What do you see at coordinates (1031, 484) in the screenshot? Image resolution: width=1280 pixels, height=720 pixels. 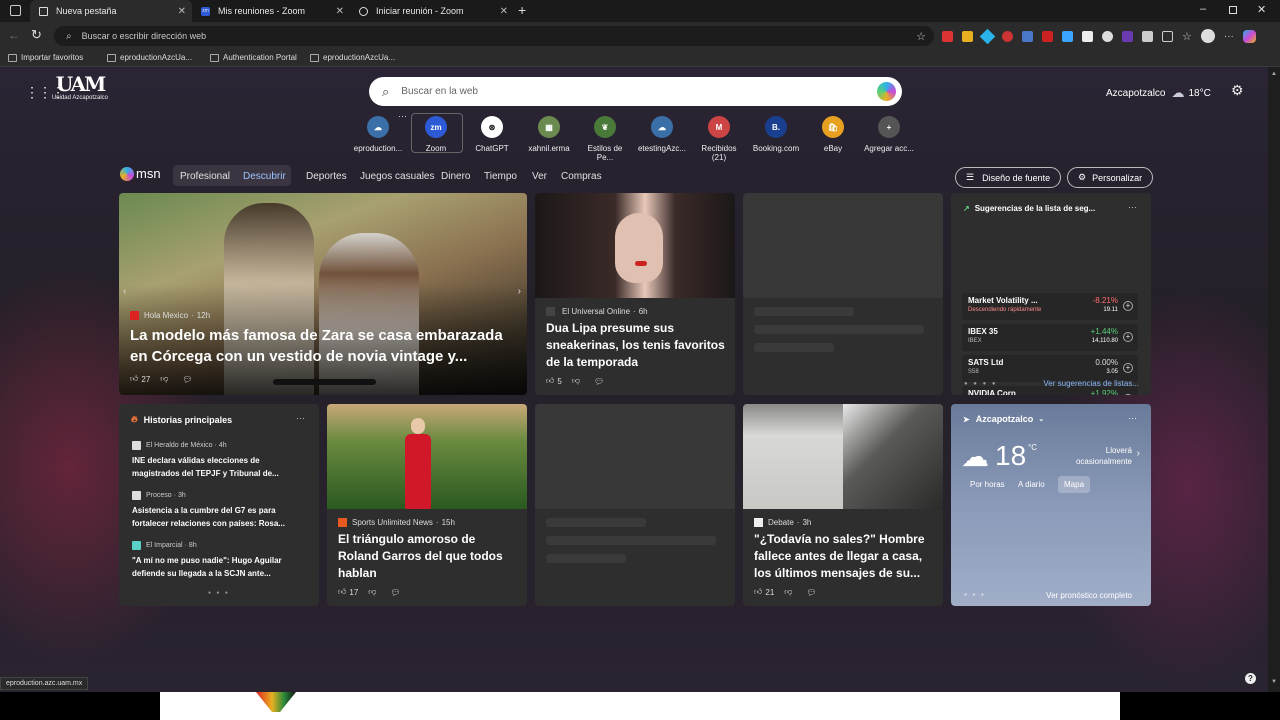 I see `tab-daily: A diario` at bounding box center [1031, 484].